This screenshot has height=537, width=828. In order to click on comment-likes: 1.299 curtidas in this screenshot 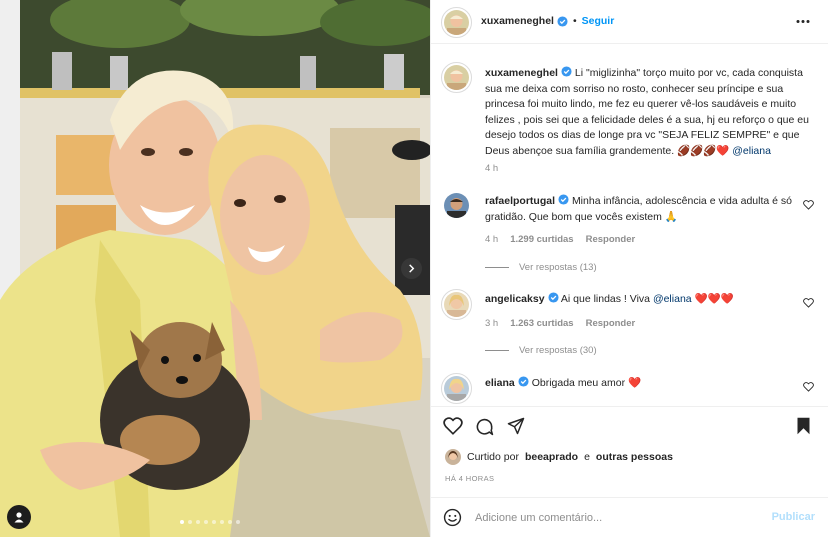, I will do `click(541, 239)`.